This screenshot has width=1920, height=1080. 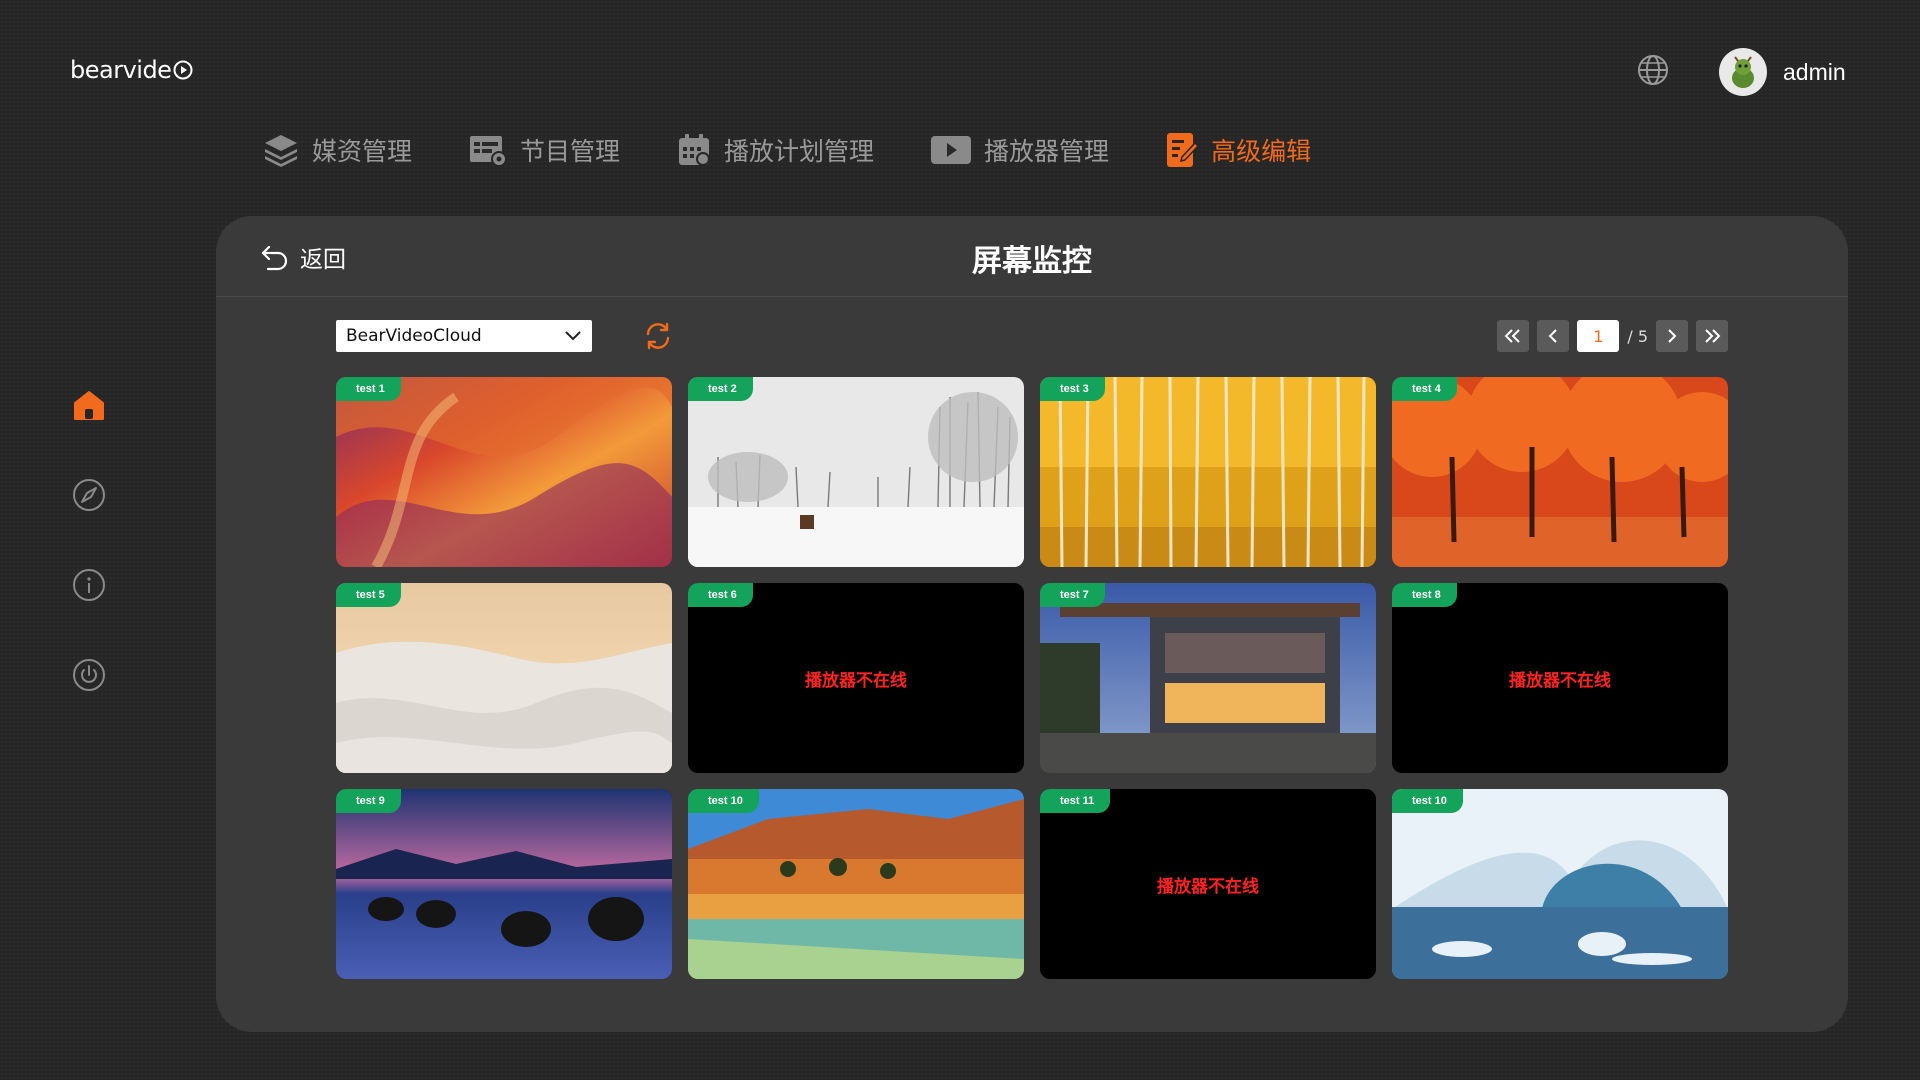 I want to click on info-icon, so click(x=89, y=585).